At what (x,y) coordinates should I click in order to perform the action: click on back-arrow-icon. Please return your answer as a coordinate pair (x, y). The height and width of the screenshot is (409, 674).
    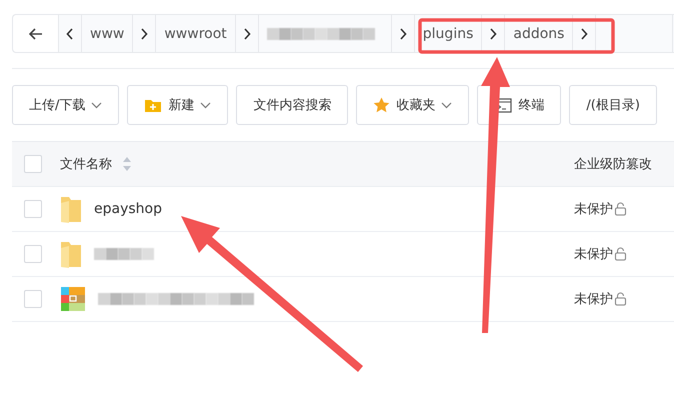
    Looking at the image, I should click on (35, 34).